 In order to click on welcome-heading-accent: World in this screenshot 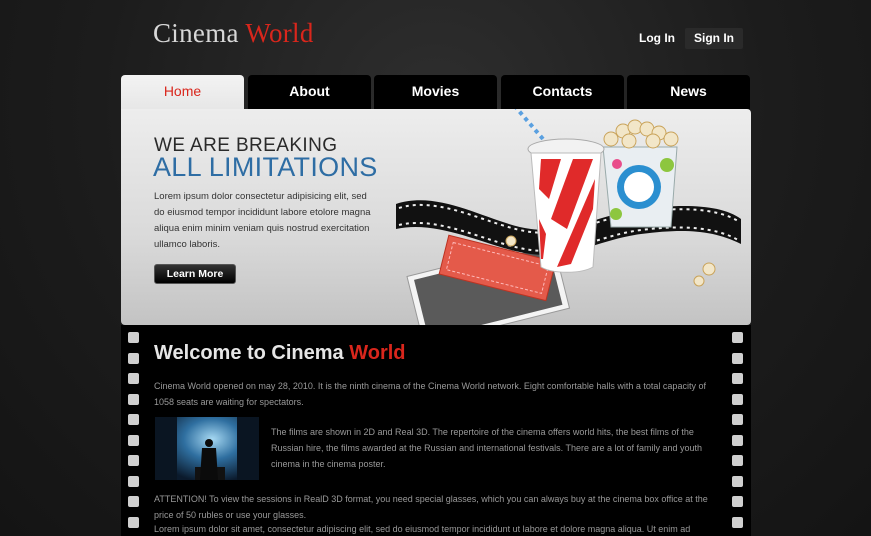, I will do `click(377, 353)`.